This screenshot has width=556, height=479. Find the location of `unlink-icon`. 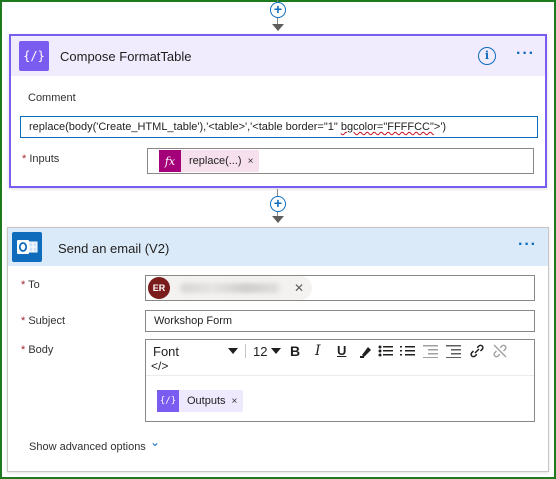

unlink-icon is located at coordinates (500, 351).